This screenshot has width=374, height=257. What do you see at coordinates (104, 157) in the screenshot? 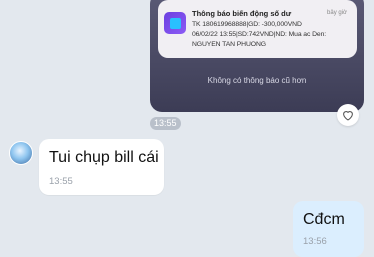
I see `incoming-message-text: Tui chụp bill cái` at bounding box center [104, 157].